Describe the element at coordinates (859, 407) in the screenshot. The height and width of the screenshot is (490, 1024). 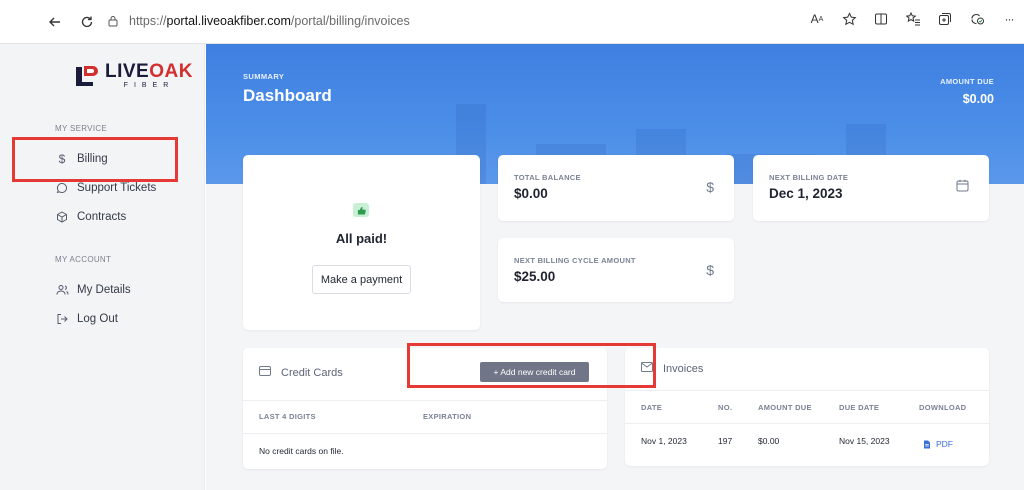
I see `column-header: DUE DATE` at that location.